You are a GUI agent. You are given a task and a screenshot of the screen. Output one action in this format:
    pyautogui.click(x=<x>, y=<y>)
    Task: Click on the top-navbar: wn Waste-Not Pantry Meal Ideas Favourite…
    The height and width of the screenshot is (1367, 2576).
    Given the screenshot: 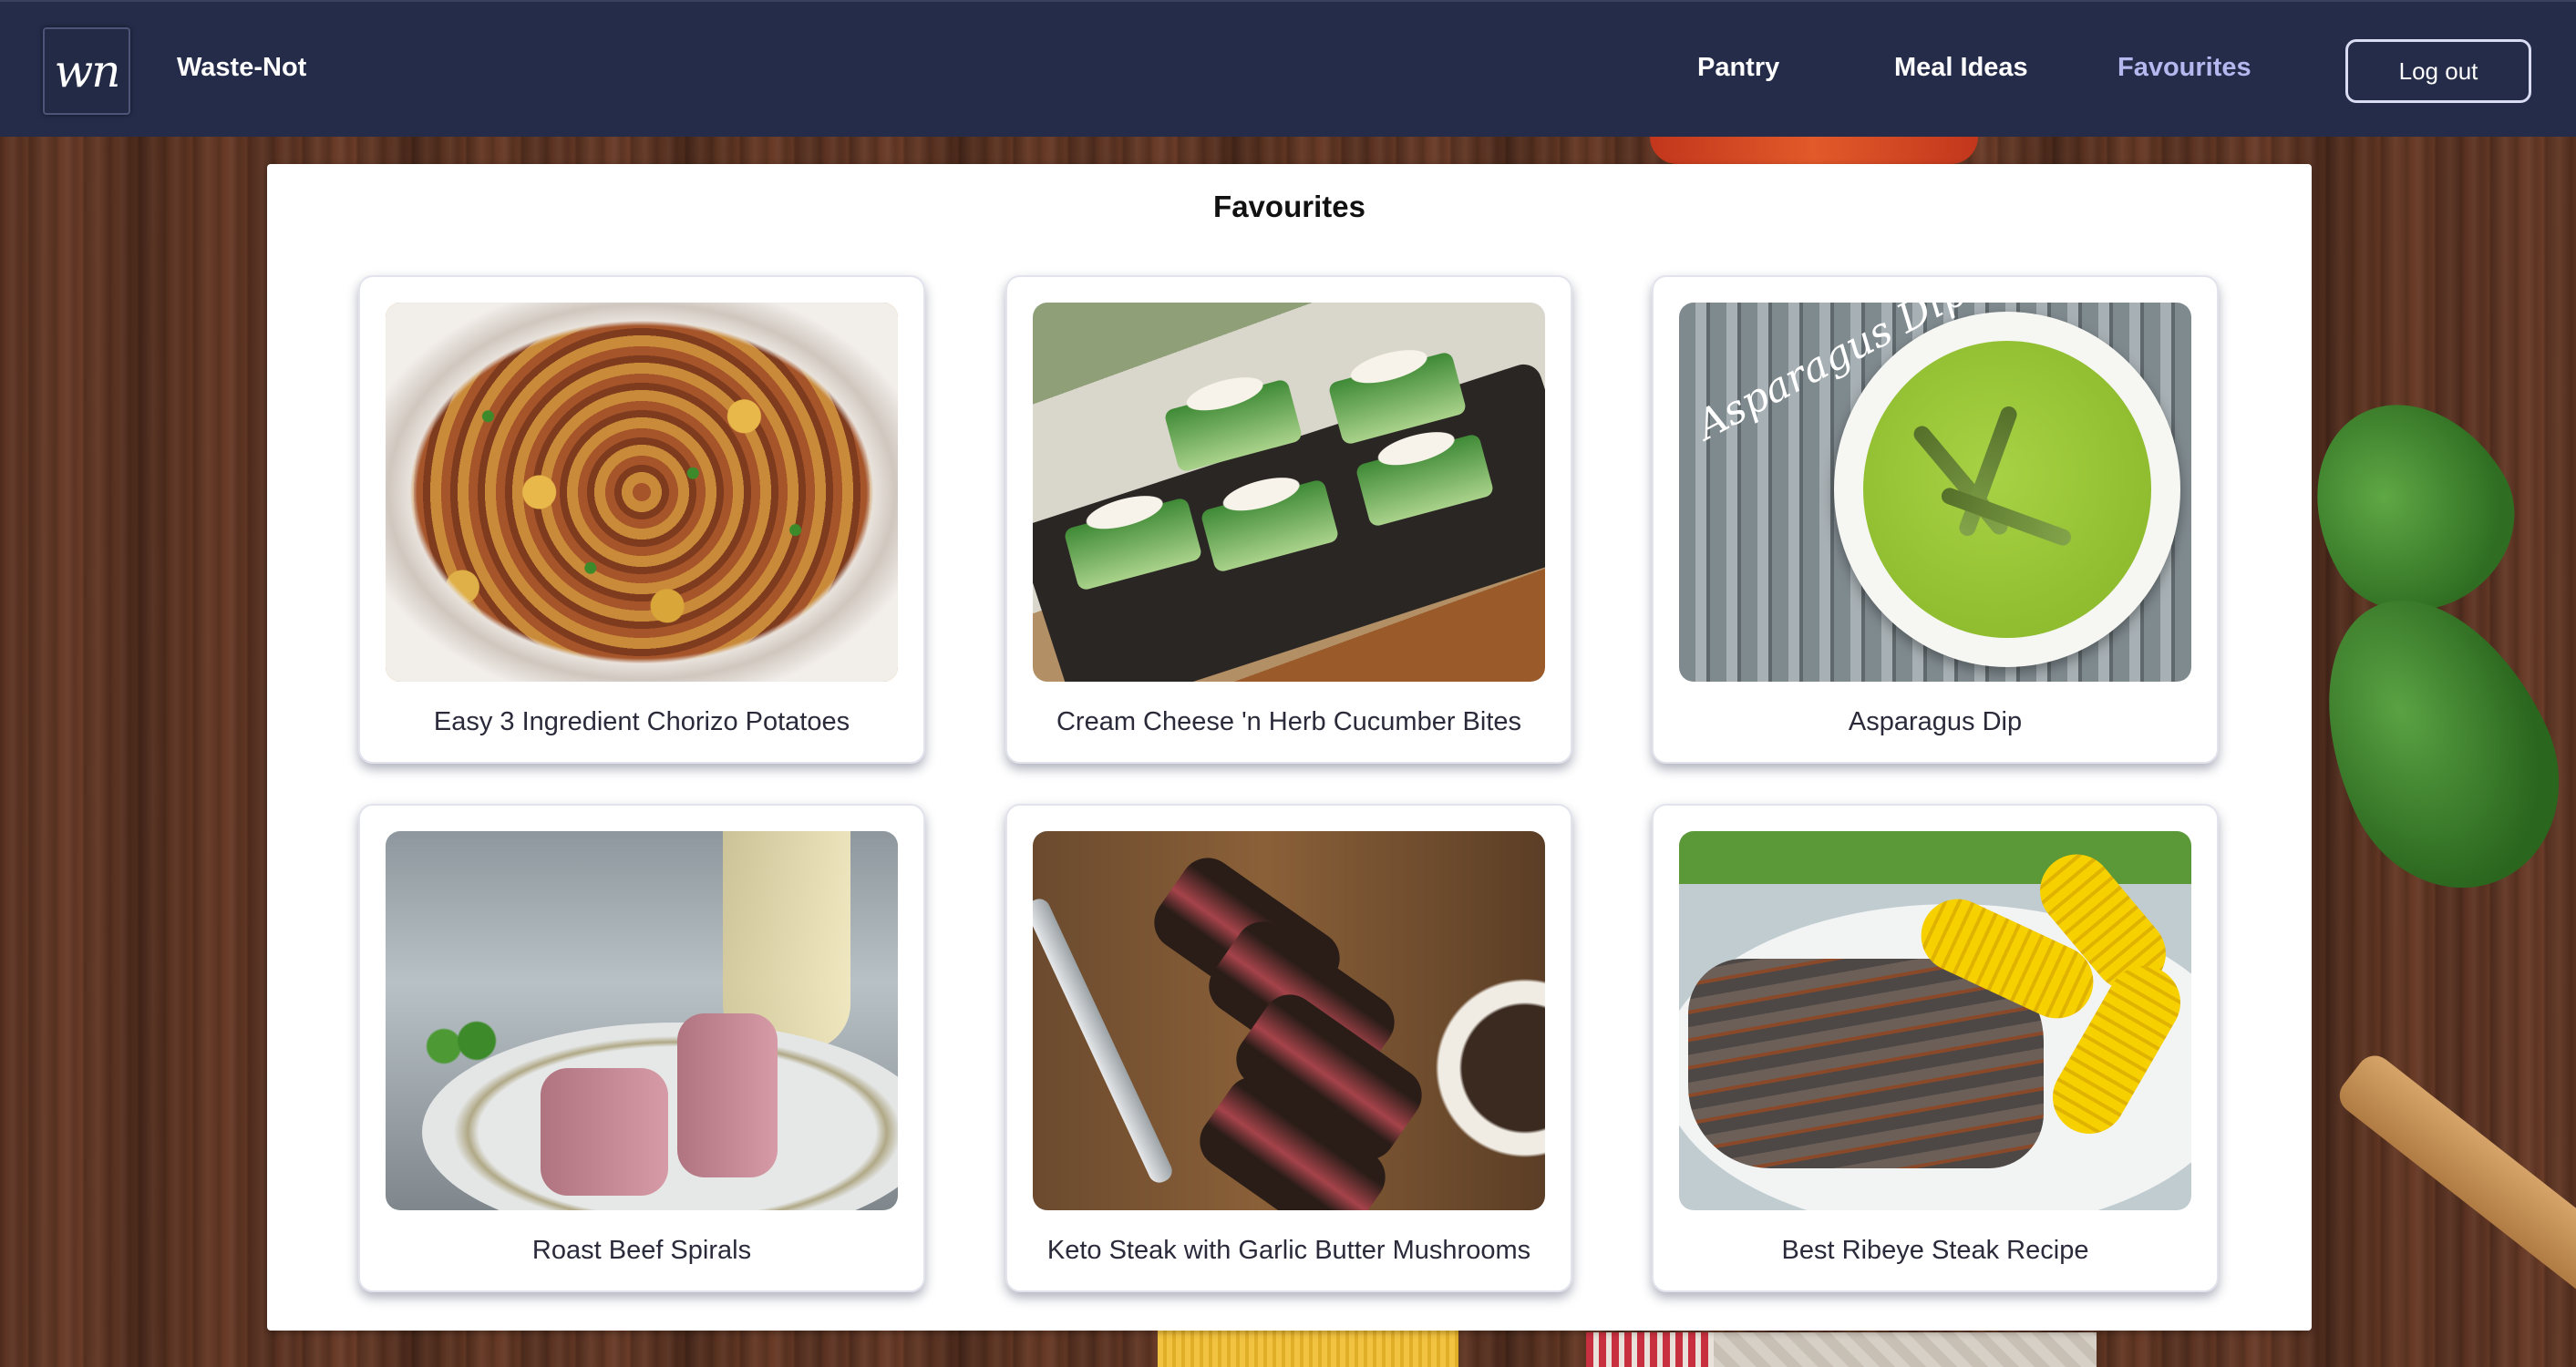 What is the action you would take?
    pyautogui.click(x=1288, y=68)
    